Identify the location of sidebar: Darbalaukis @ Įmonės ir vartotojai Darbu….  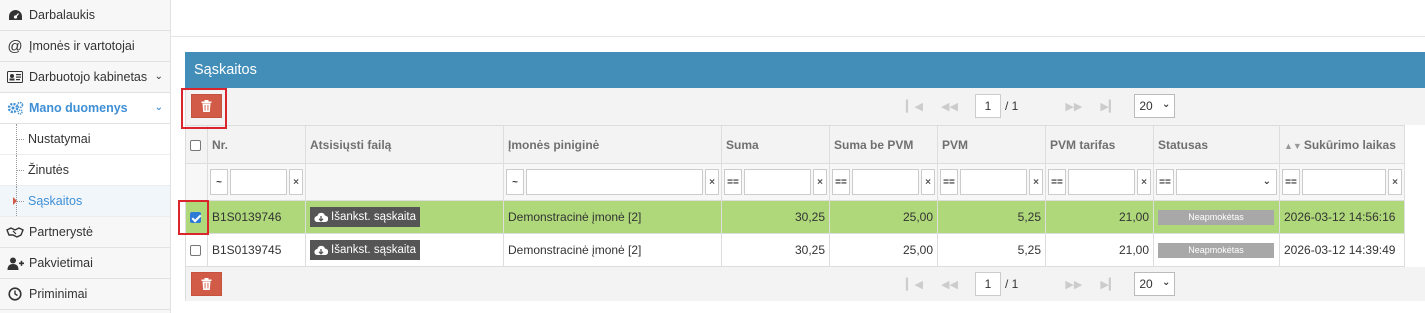
(85, 156).